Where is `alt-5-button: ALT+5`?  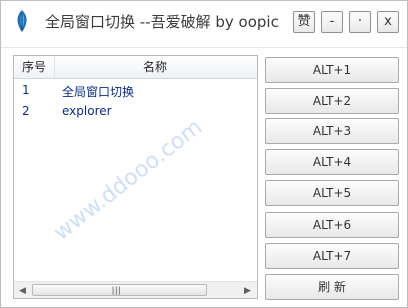 alt-5-button: ALT+5 is located at coordinates (332, 193).